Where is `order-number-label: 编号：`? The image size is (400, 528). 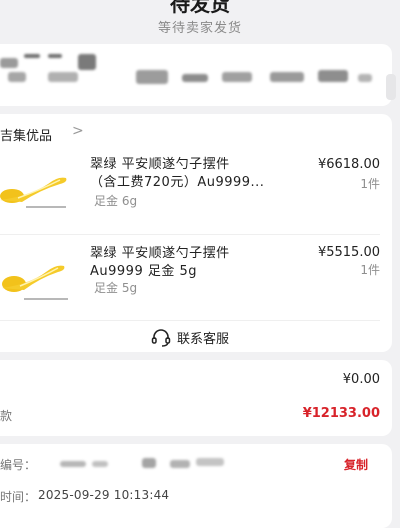
order-number-label: 编号： is located at coordinates (18, 465).